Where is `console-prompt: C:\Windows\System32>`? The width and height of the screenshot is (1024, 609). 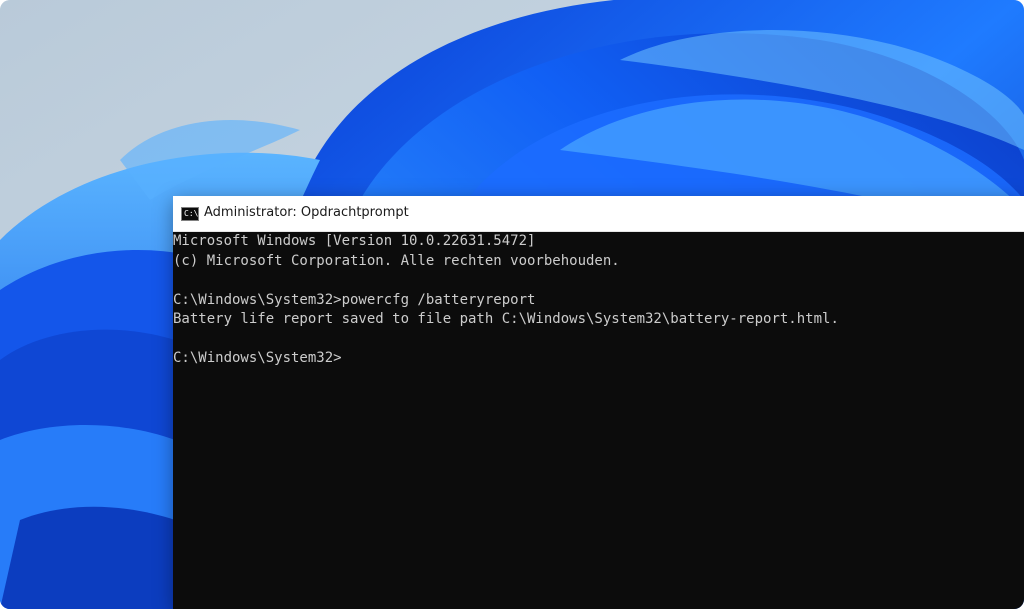
console-prompt: C:\Windows\System32> is located at coordinates (598, 359).